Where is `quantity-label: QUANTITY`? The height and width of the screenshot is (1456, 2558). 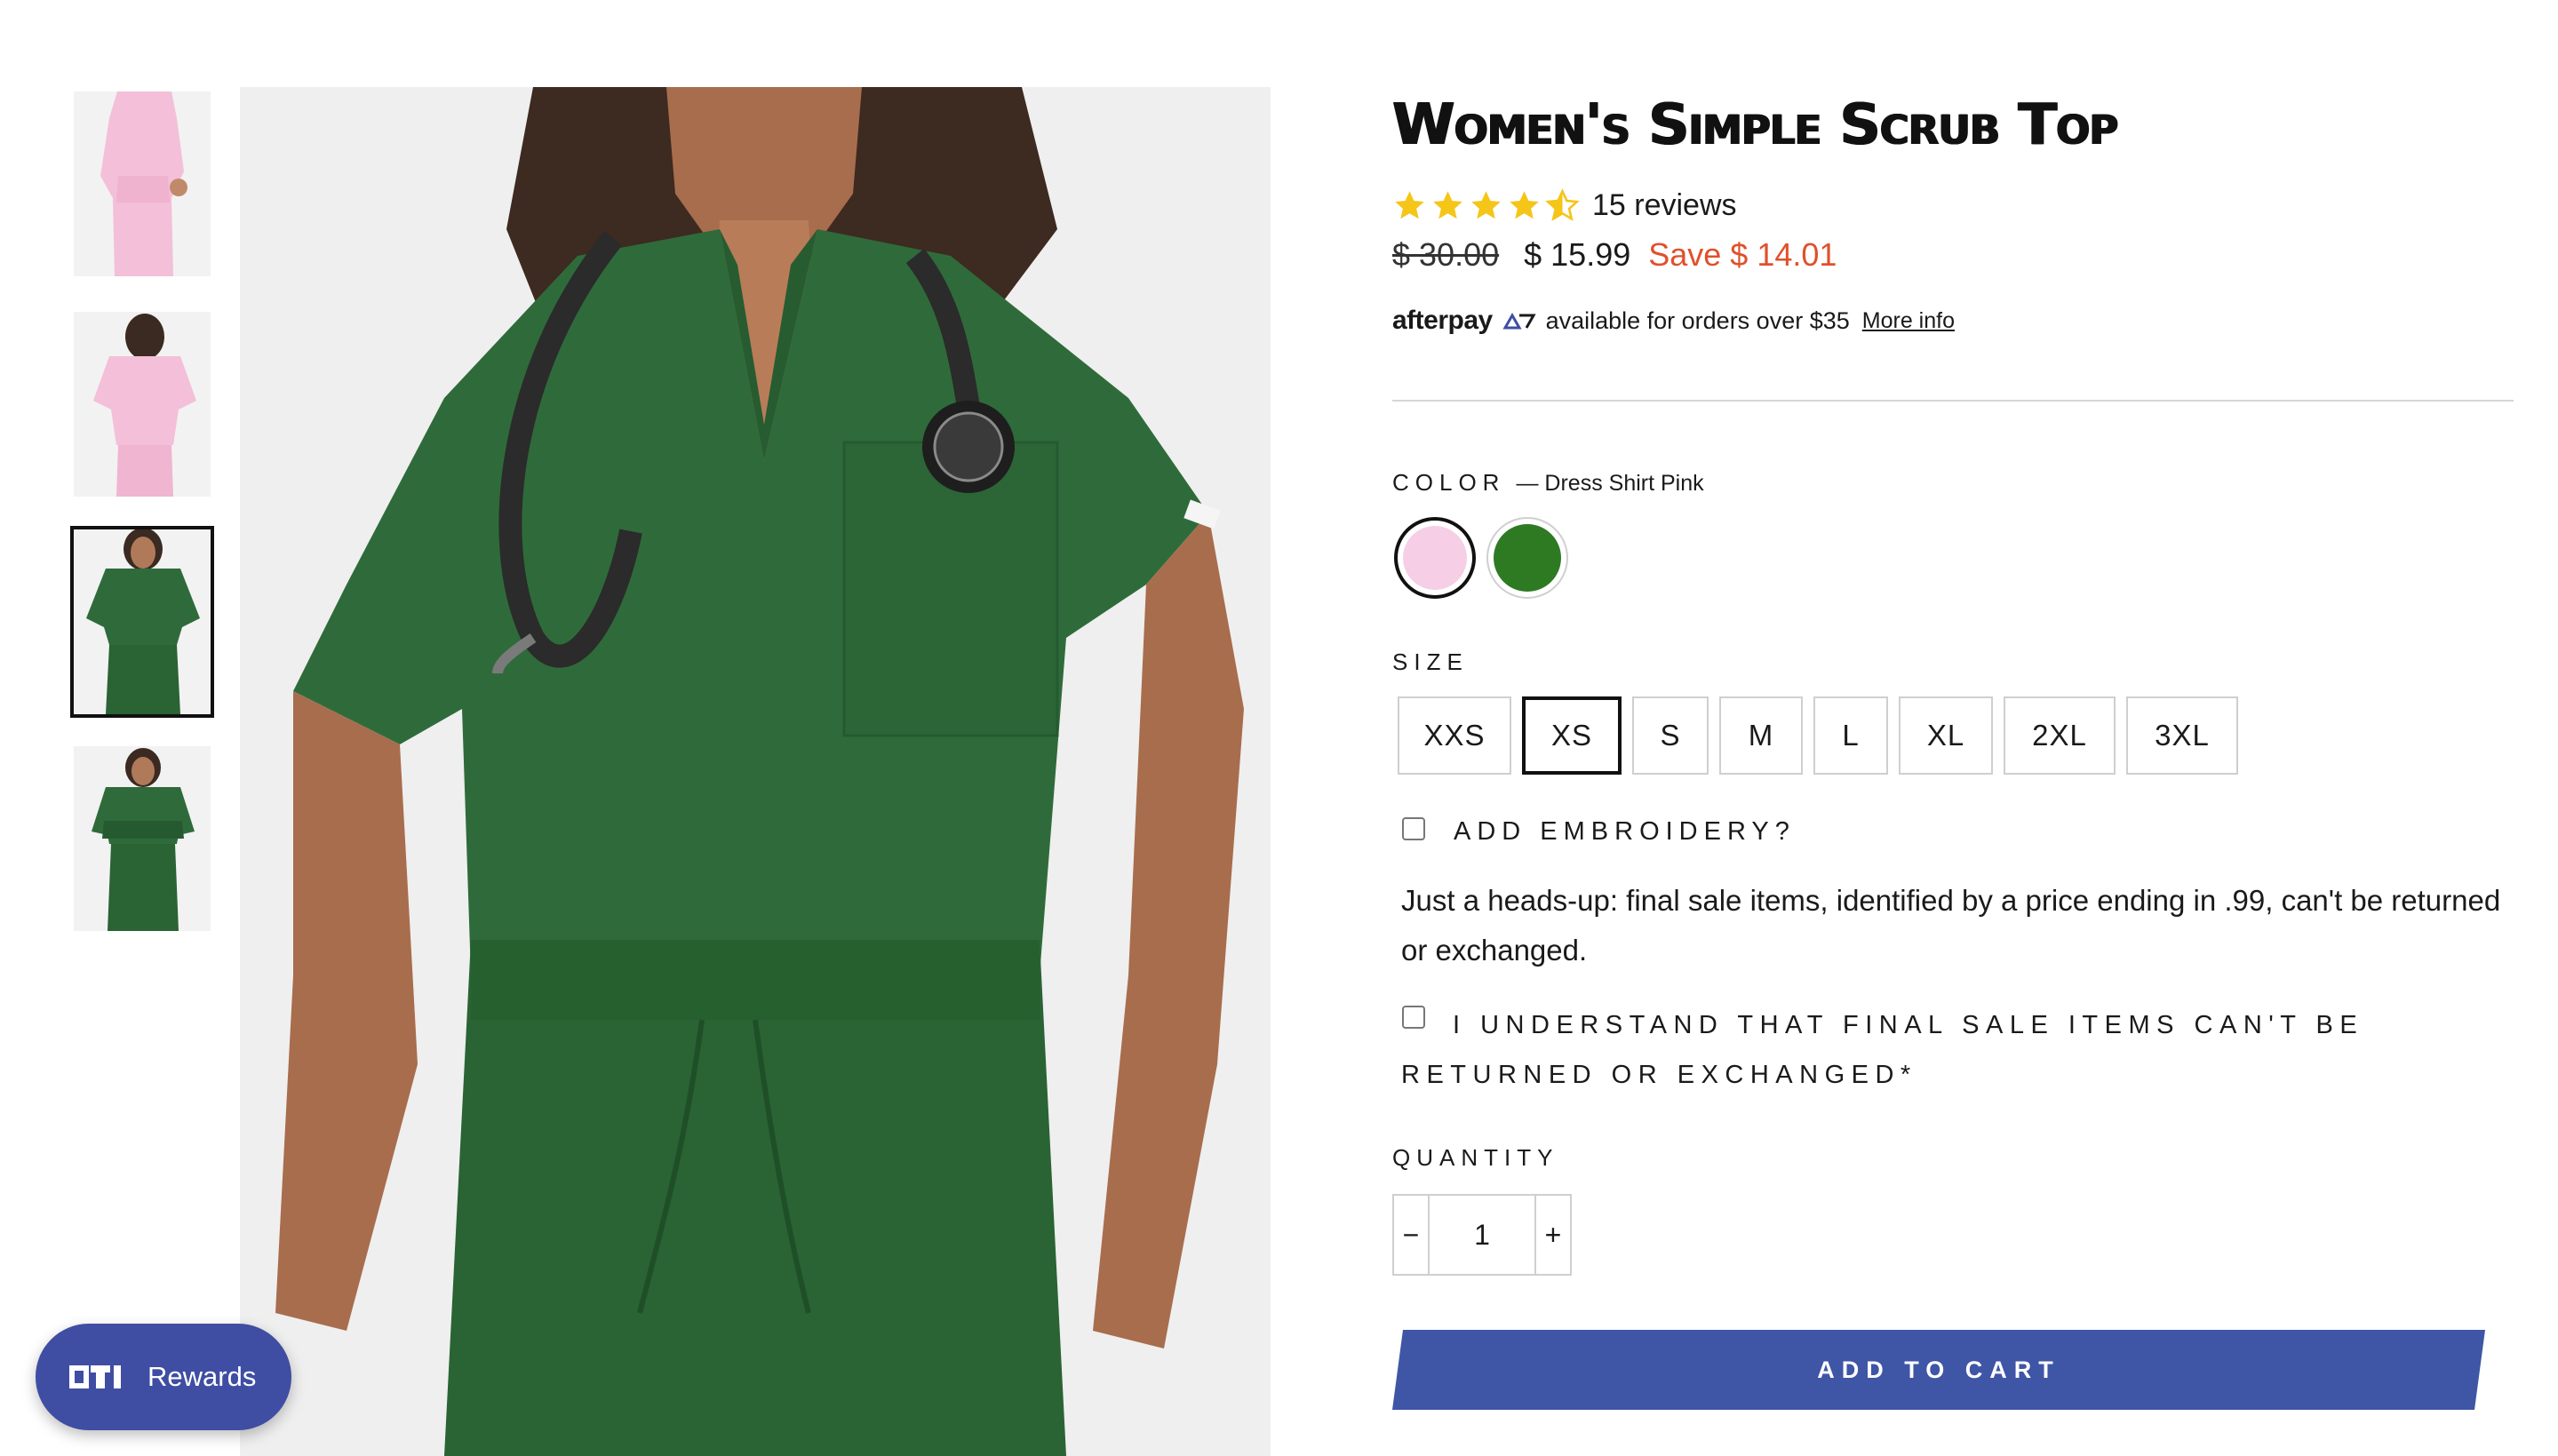
quantity-label: QUANTITY is located at coordinates (1475, 1157).